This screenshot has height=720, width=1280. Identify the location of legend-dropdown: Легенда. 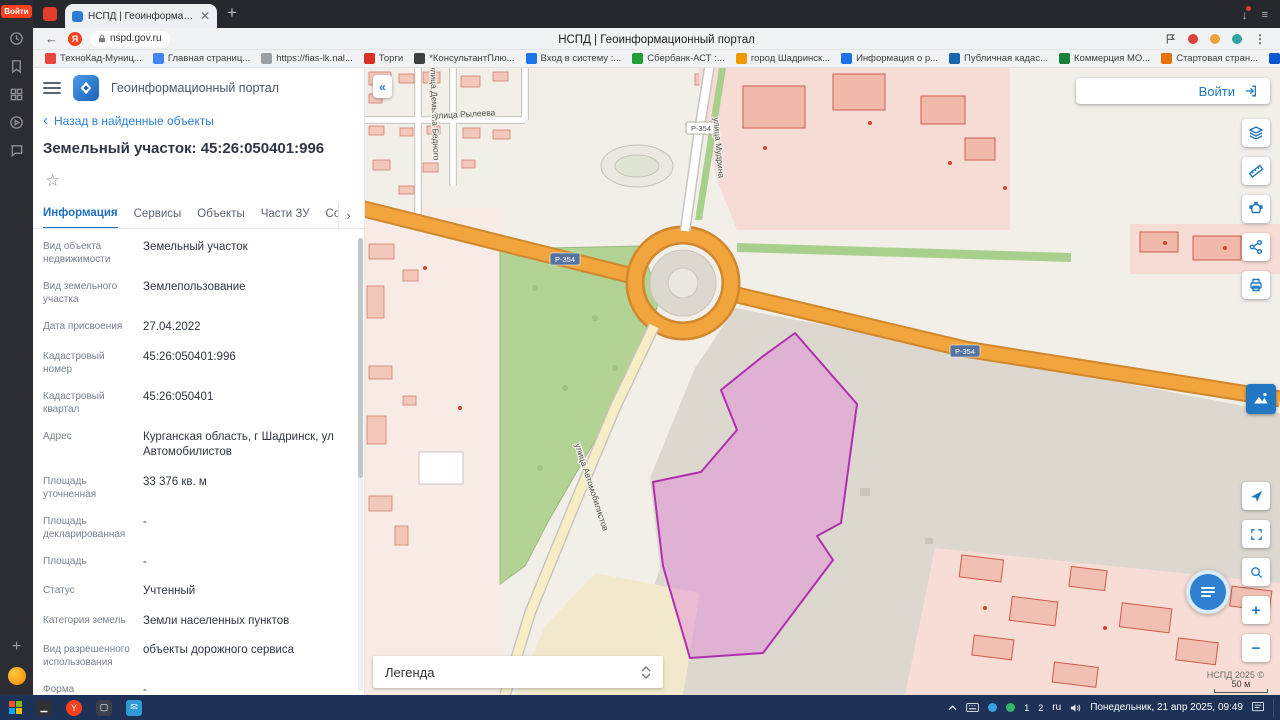
(518, 672).